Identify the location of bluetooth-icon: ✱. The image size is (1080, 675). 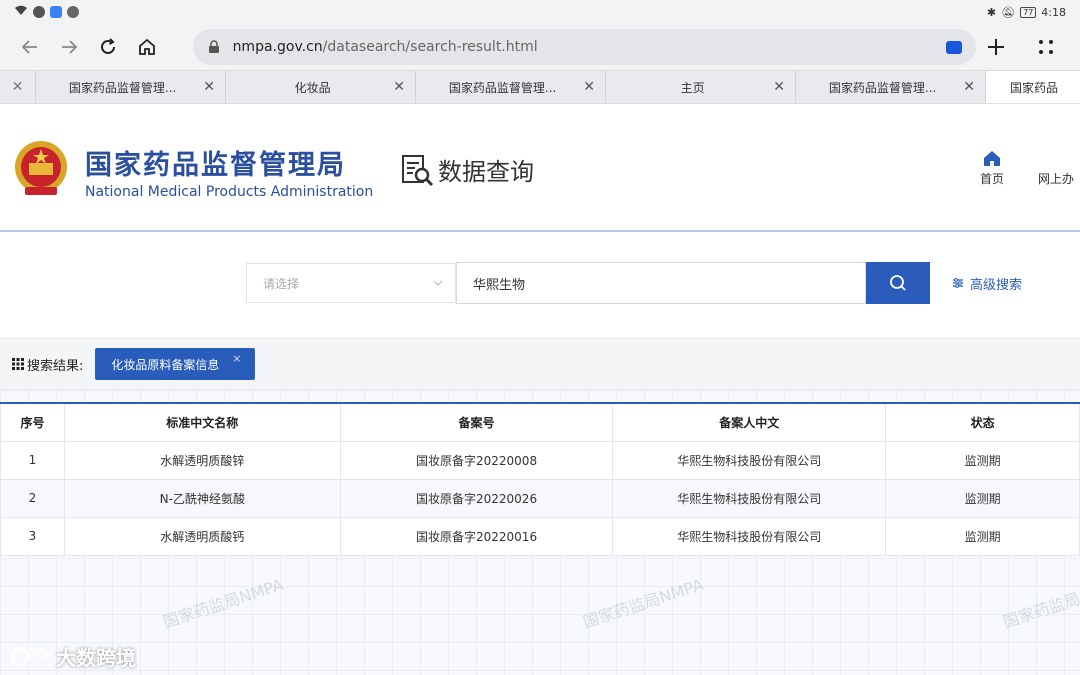
(991, 12).